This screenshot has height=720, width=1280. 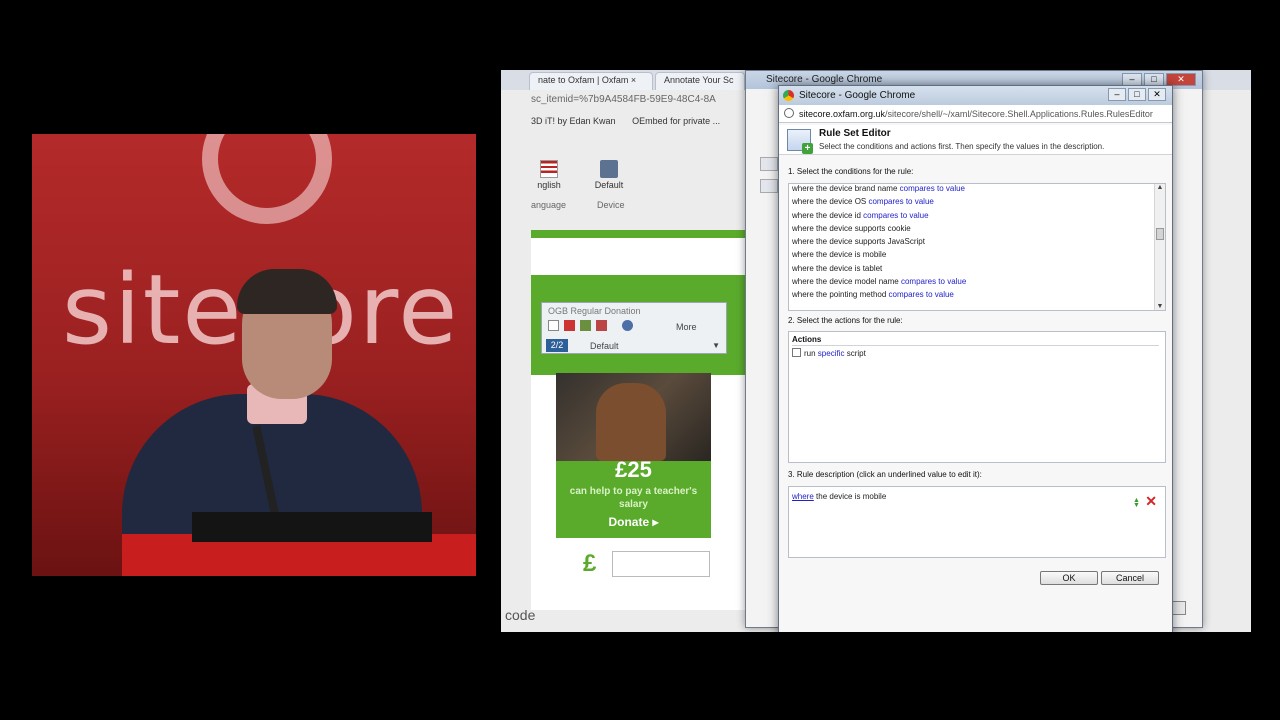 What do you see at coordinates (633, 498) in the screenshot?
I see `promo-caption: can help to pay a teacher's salary` at bounding box center [633, 498].